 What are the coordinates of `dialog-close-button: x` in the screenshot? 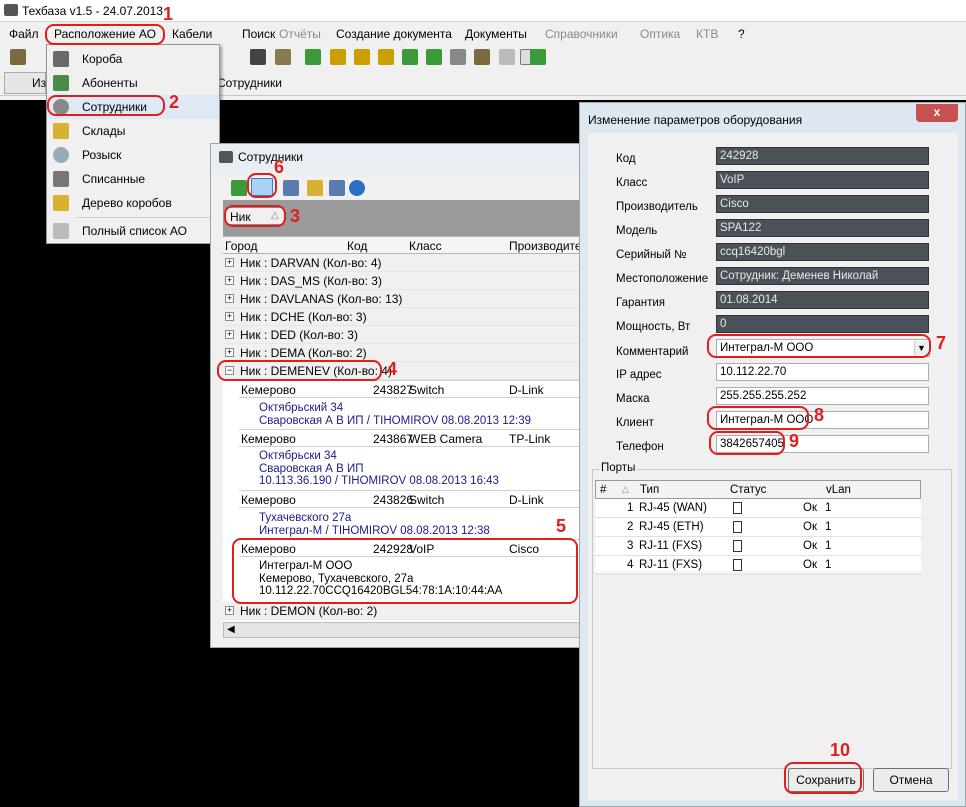 It's located at (937, 113).